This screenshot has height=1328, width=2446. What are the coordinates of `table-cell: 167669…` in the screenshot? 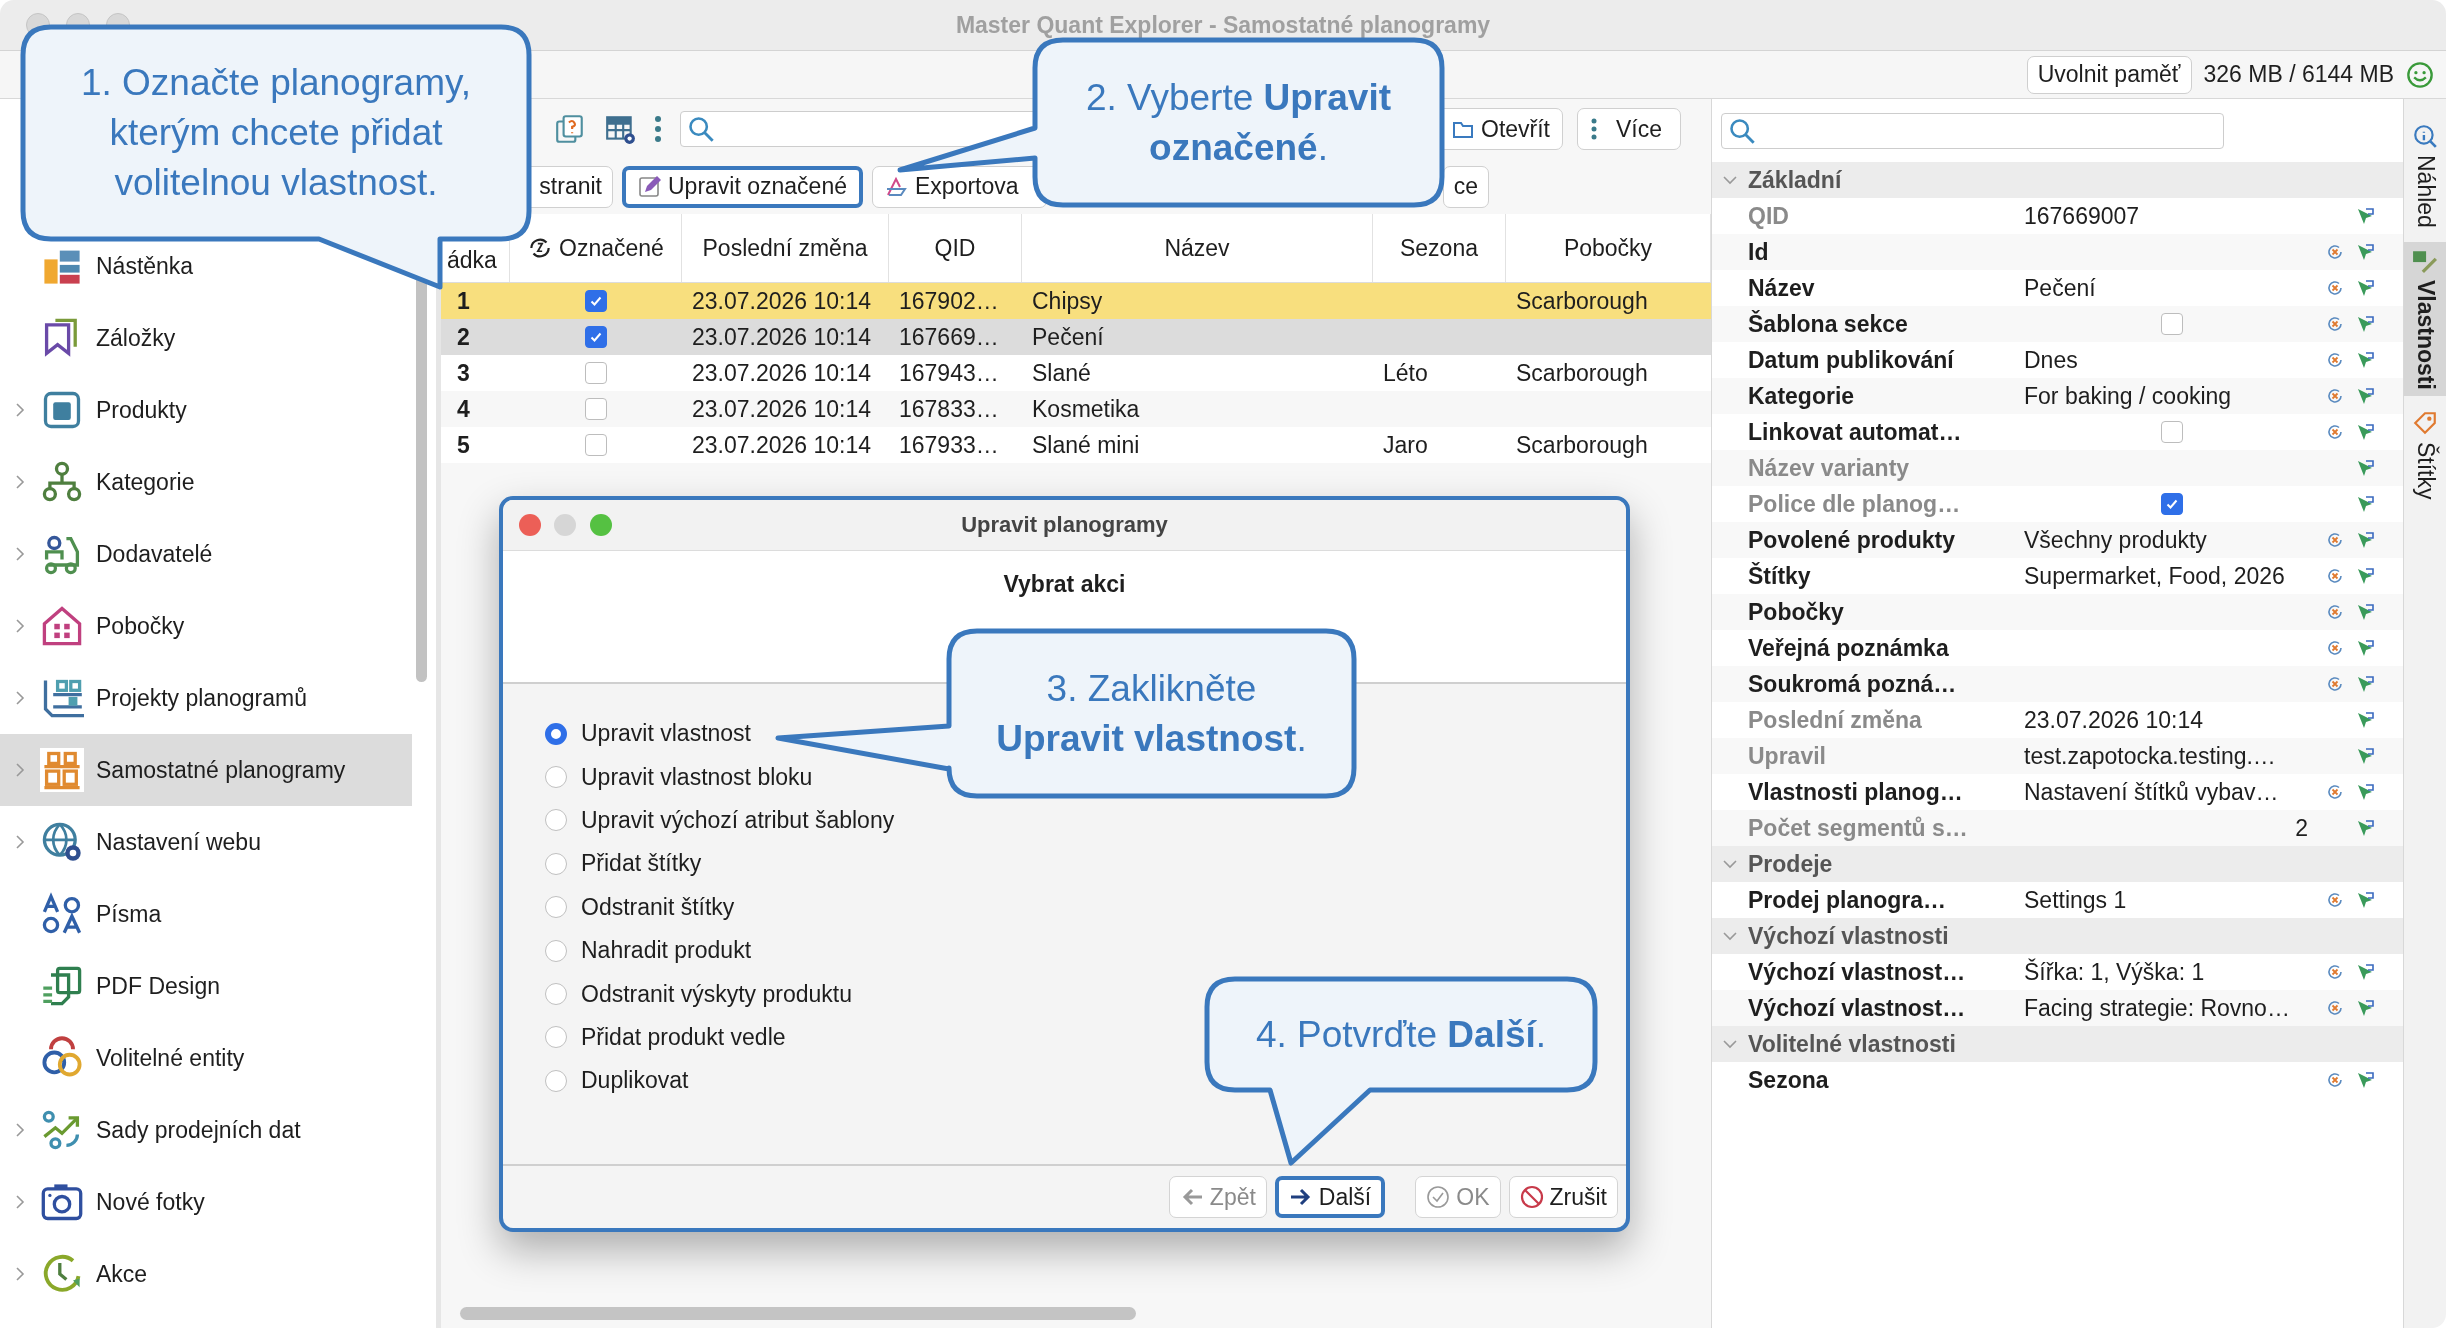 It's located at (949, 337).